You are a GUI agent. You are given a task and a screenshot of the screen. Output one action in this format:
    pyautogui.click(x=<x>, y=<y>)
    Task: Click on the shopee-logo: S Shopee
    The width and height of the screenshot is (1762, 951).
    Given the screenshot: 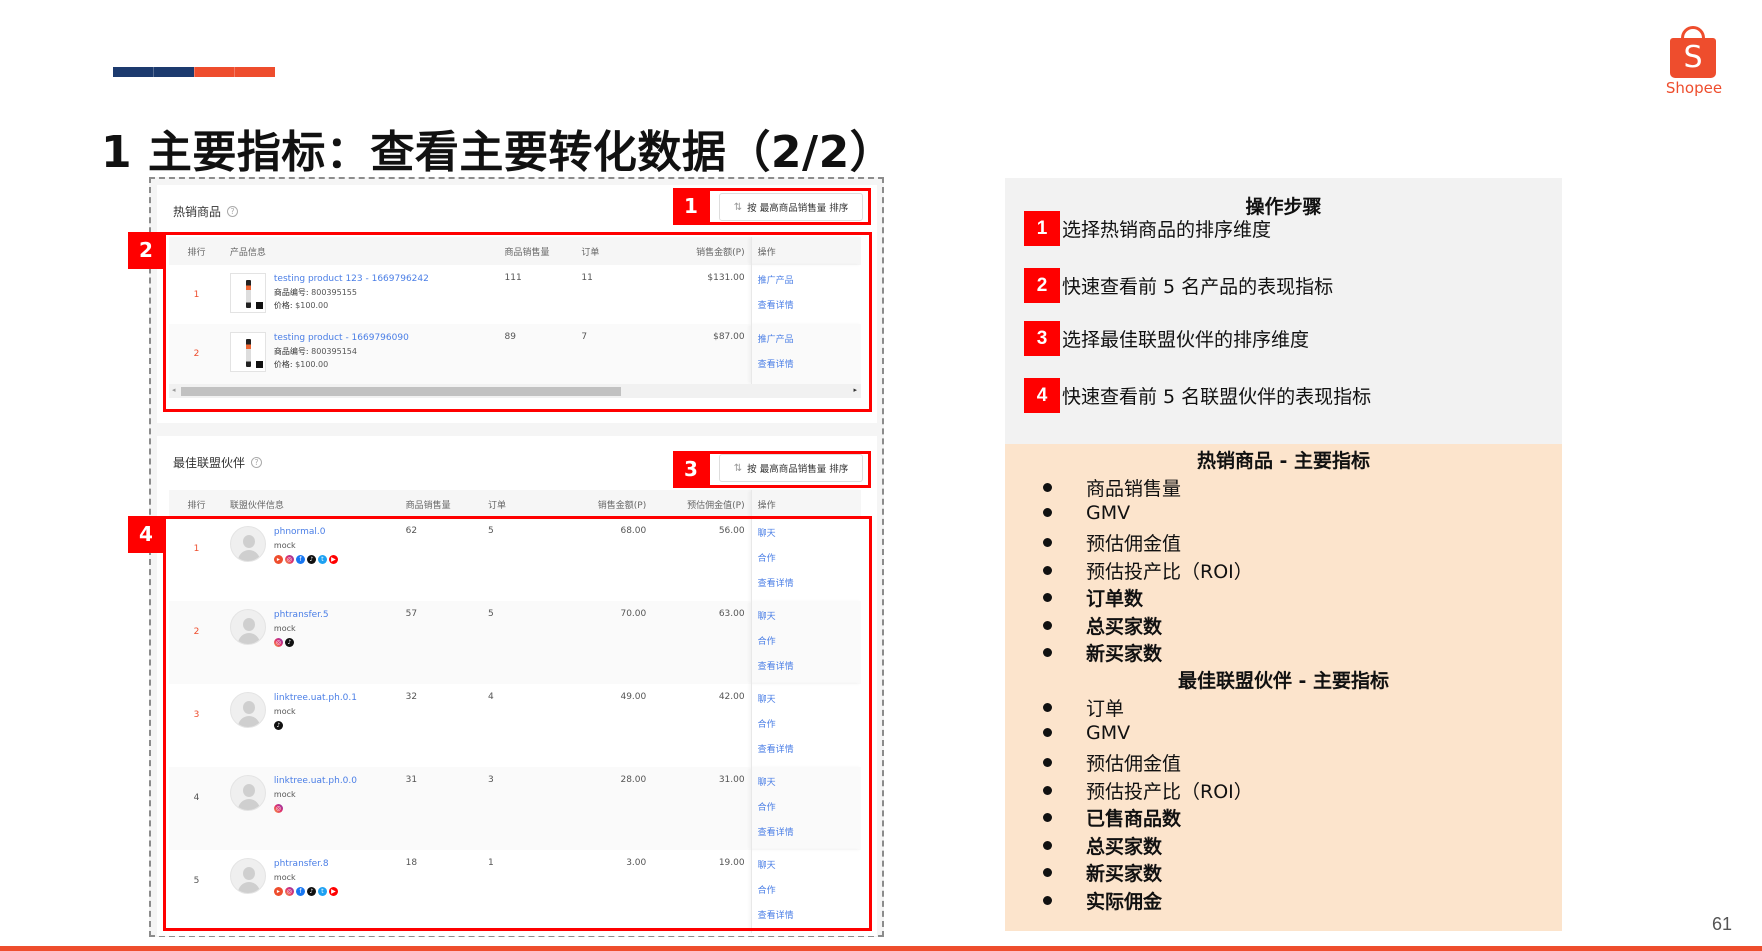 What is the action you would take?
    pyautogui.click(x=1694, y=62)
    